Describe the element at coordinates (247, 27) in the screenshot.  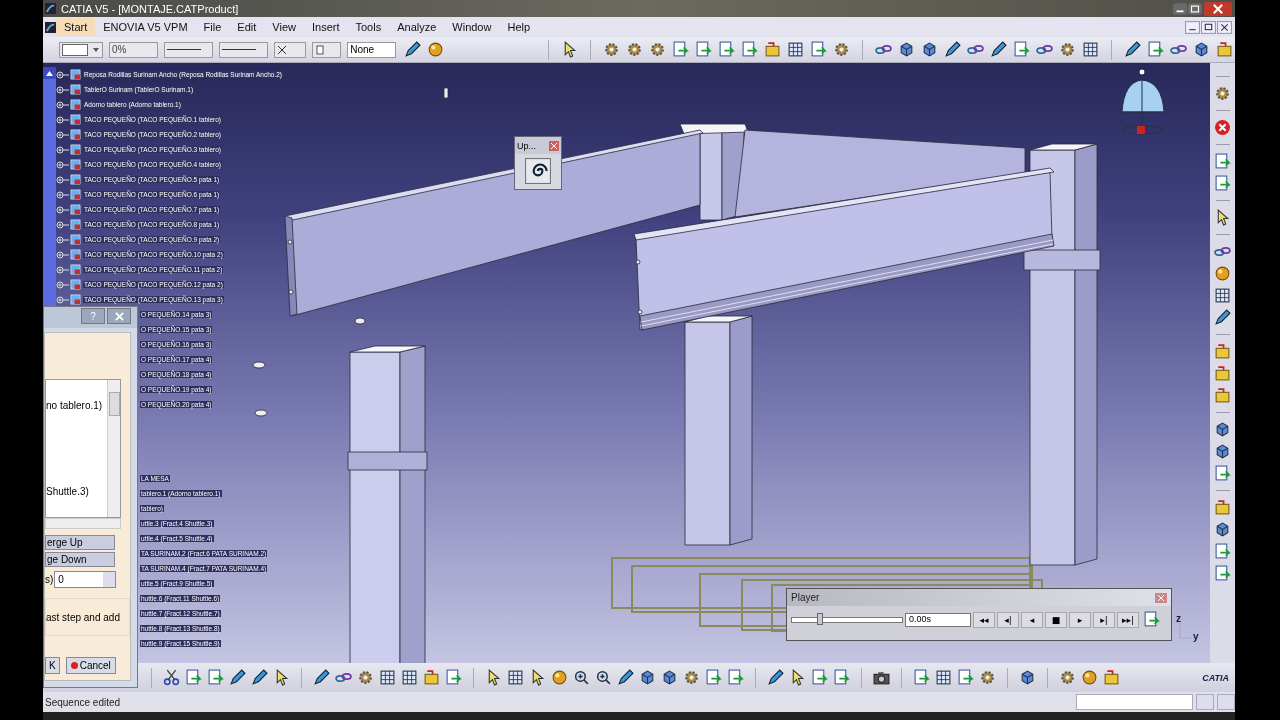
I see `menu-item: Edit` at that location.